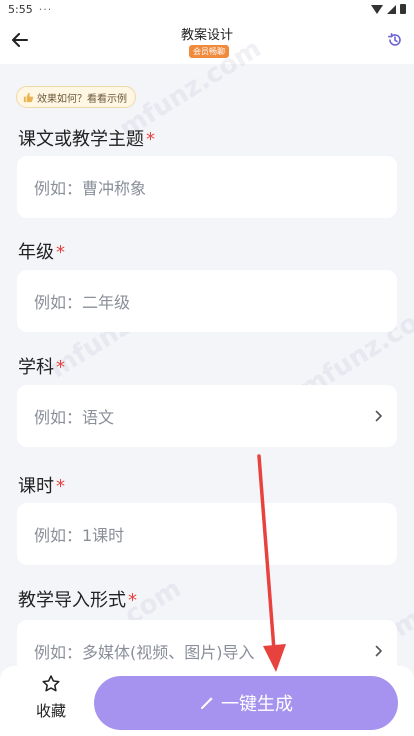 The width and height of the screenshot is (414, 736). Describe the element at coordinates (82, 99) in the screenshot. I see `example-tip-label: 效果如何？看看示例` at that location.